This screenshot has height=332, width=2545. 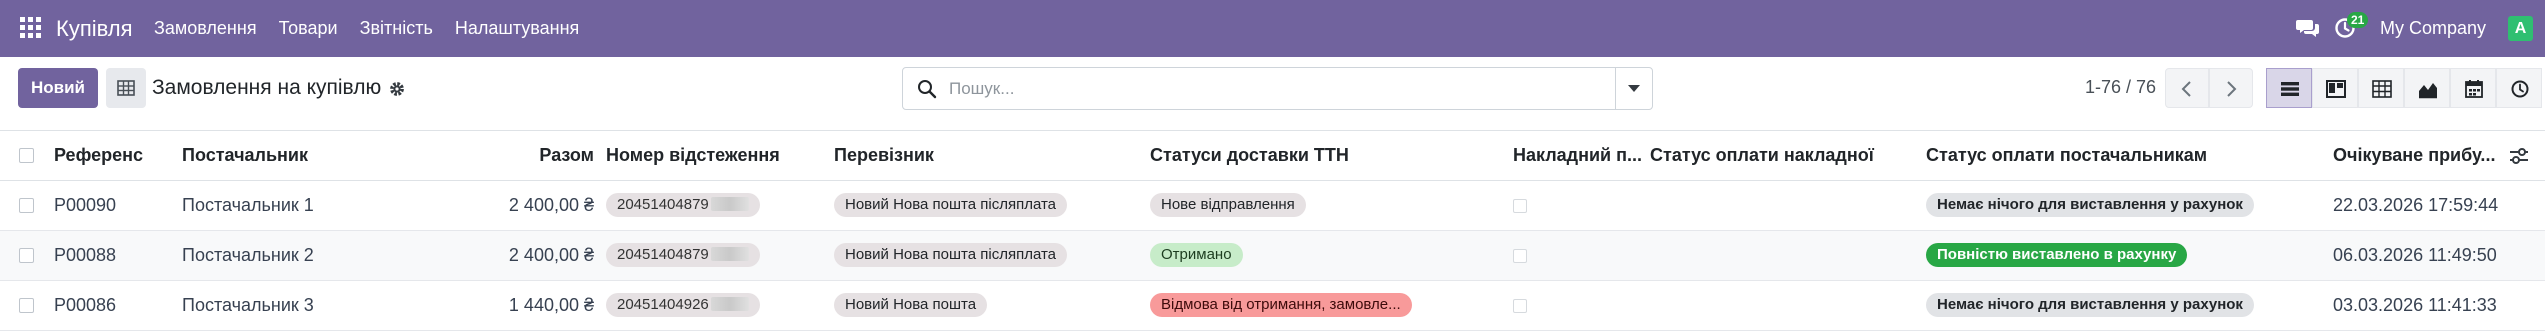 I want to click on column-header-delivery-status: Статуси доставки ТТН, so click(x=1249, y=155).